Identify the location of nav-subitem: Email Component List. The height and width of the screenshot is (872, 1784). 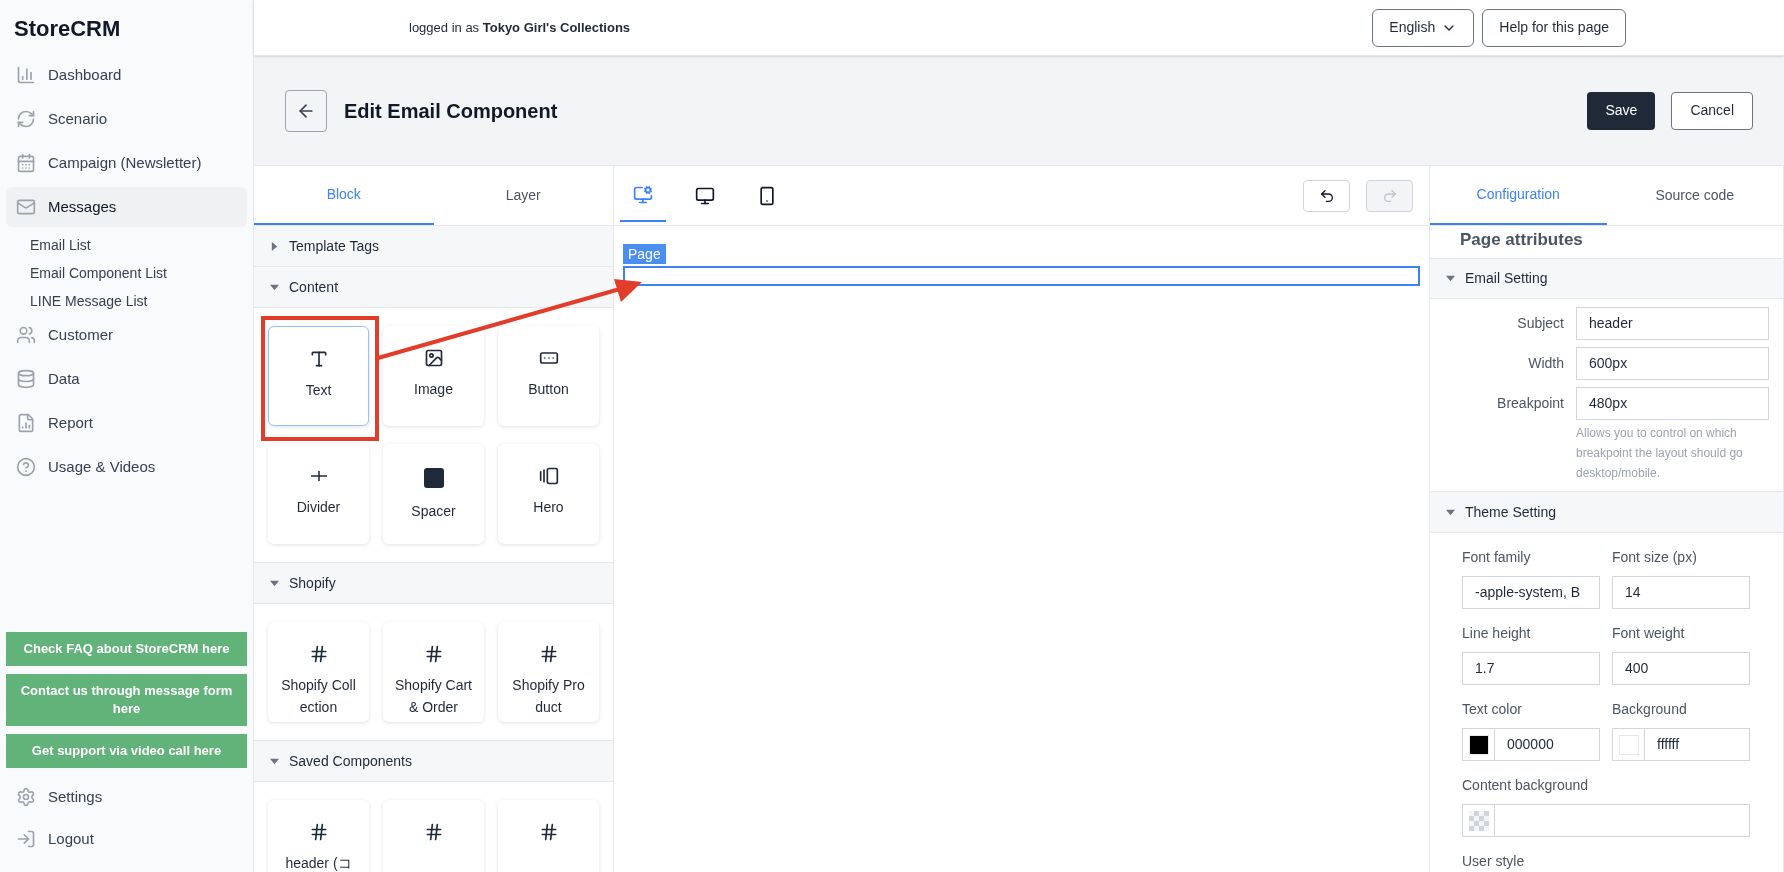
(126, 273).